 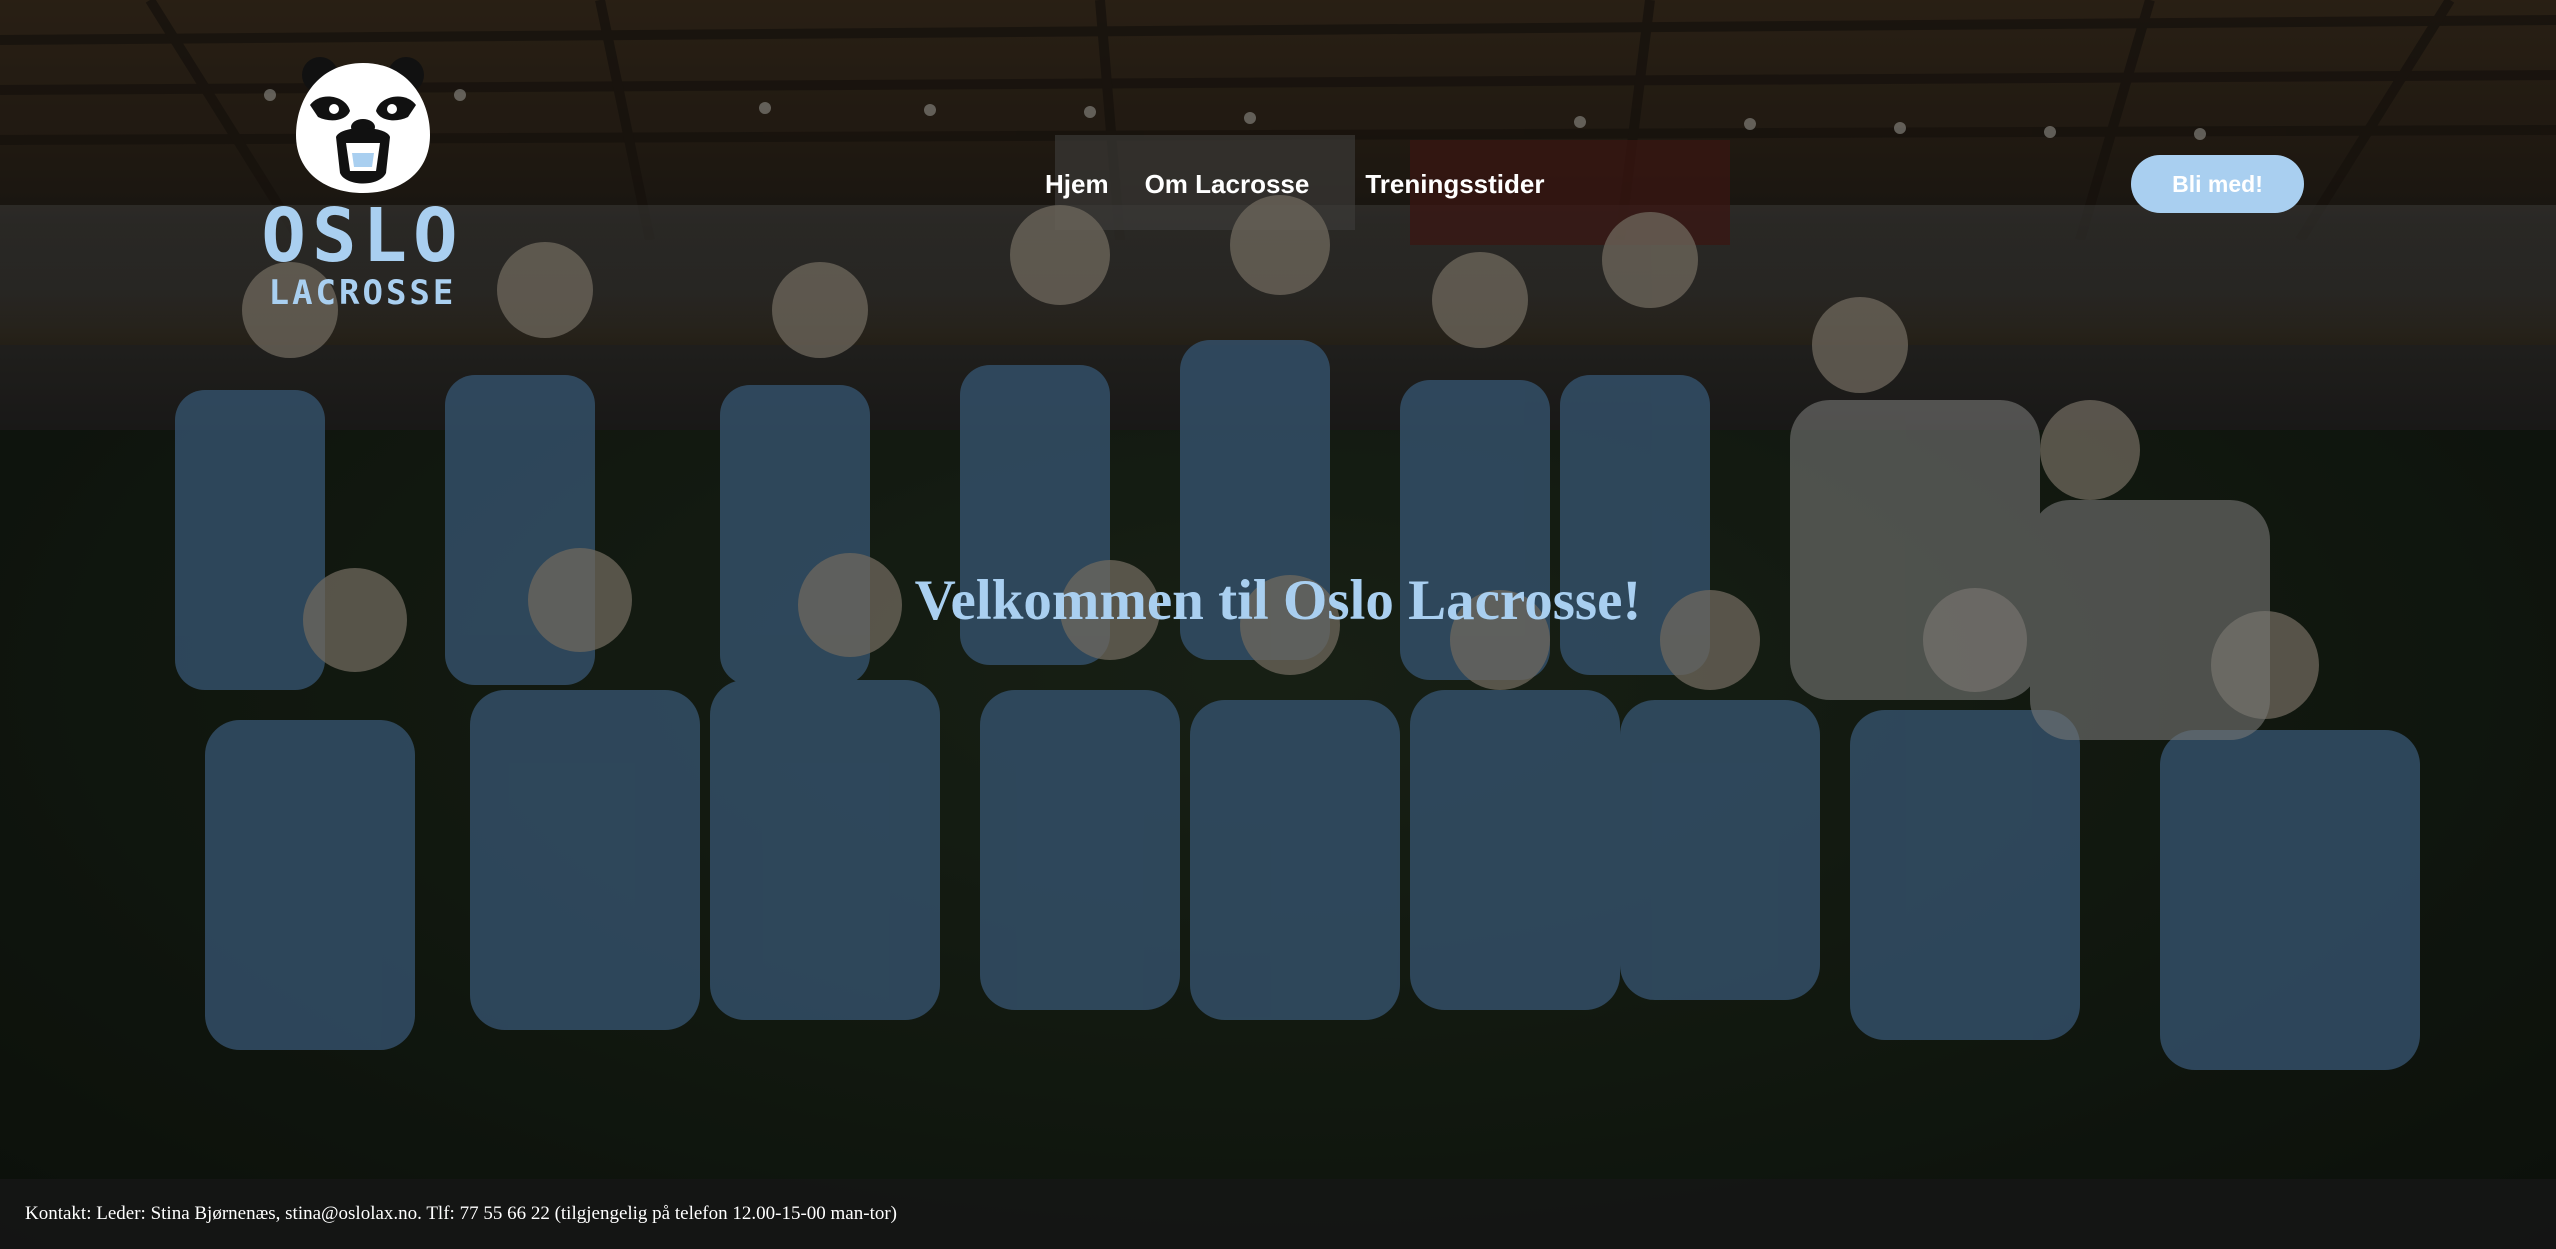 I want to click on nav-link-om-lacrosse: Om Lacrosse, so click(x=1227, y=184).